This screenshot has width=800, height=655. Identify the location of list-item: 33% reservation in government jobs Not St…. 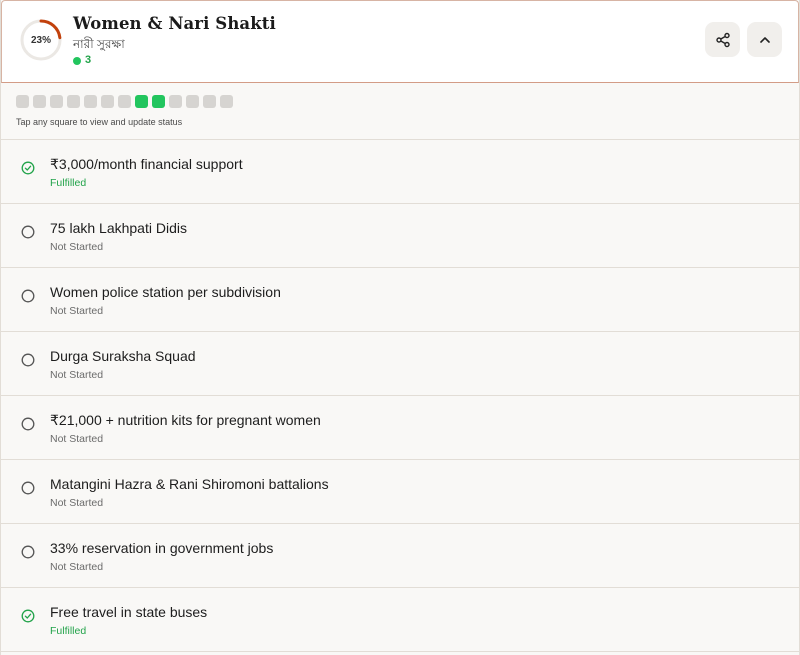
(400, 556).